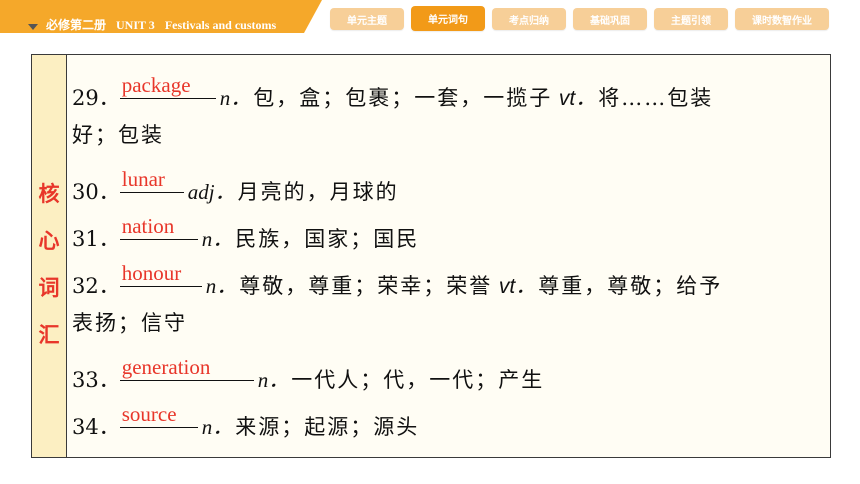 The image size is (860, 484). Describe the element at coordinates (148, 226) in the screenshot. I see `answer-text: nation` at that location.